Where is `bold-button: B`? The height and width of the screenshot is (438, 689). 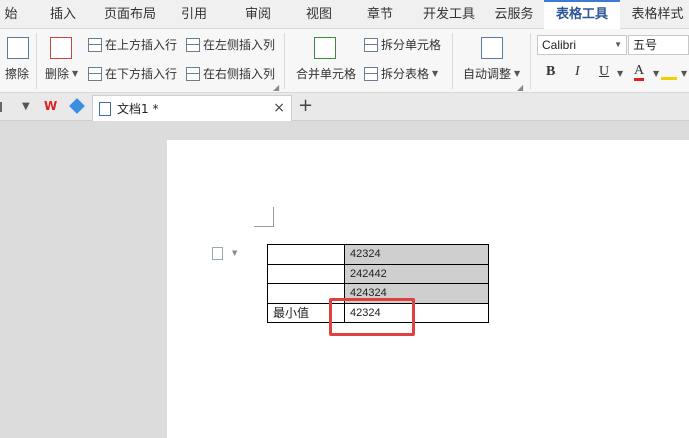
bold-button: B is located at coordinates (550, 72).